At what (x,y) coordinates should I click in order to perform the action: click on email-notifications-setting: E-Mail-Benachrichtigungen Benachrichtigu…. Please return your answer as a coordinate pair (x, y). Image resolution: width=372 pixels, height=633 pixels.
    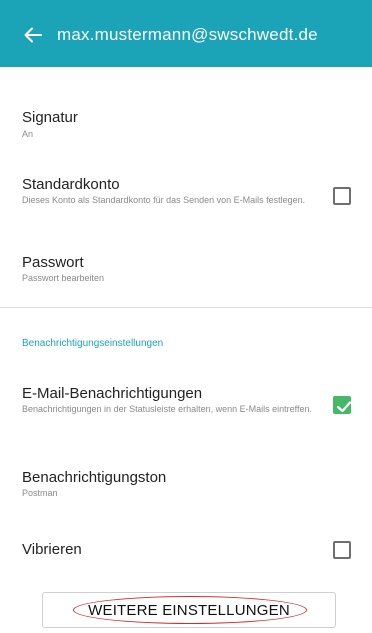
    Looking at the image, I should click on (186, 406).